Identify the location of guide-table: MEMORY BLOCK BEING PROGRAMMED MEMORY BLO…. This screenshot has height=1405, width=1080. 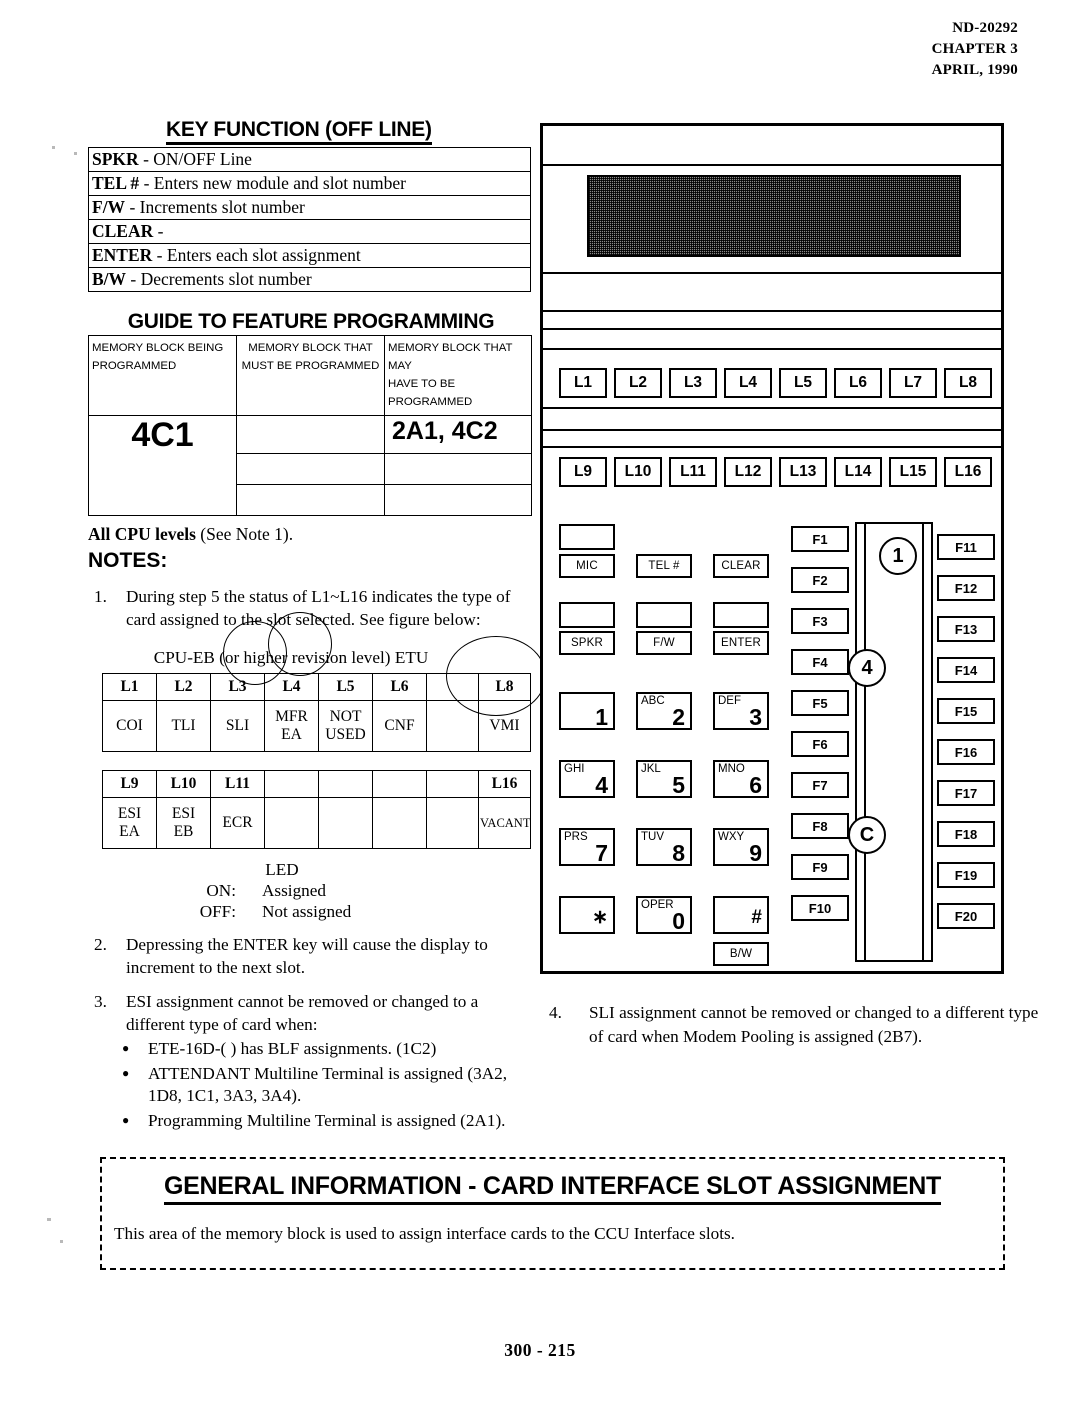
(310, 425).